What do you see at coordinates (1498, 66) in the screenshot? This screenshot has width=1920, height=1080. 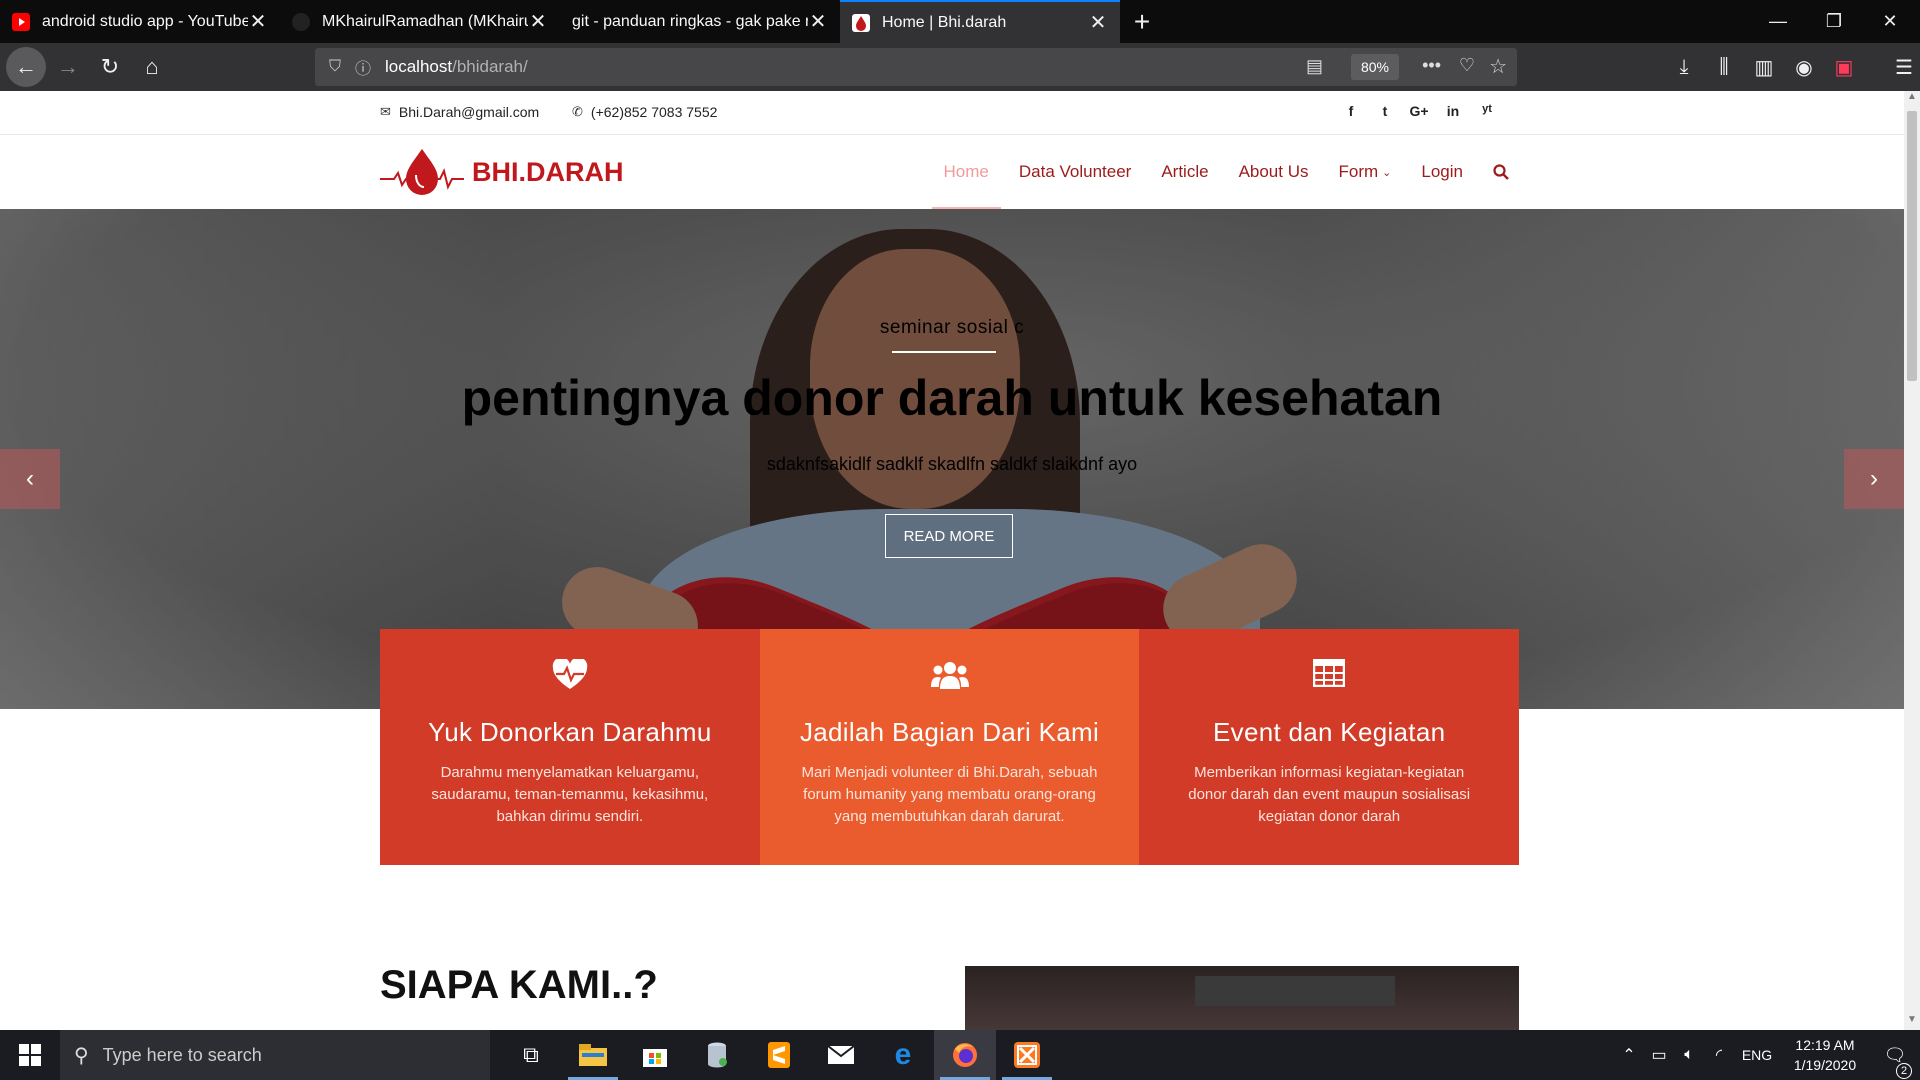 I see `bookmark-star-icon: ☆` at bounding box center [1498, 66].